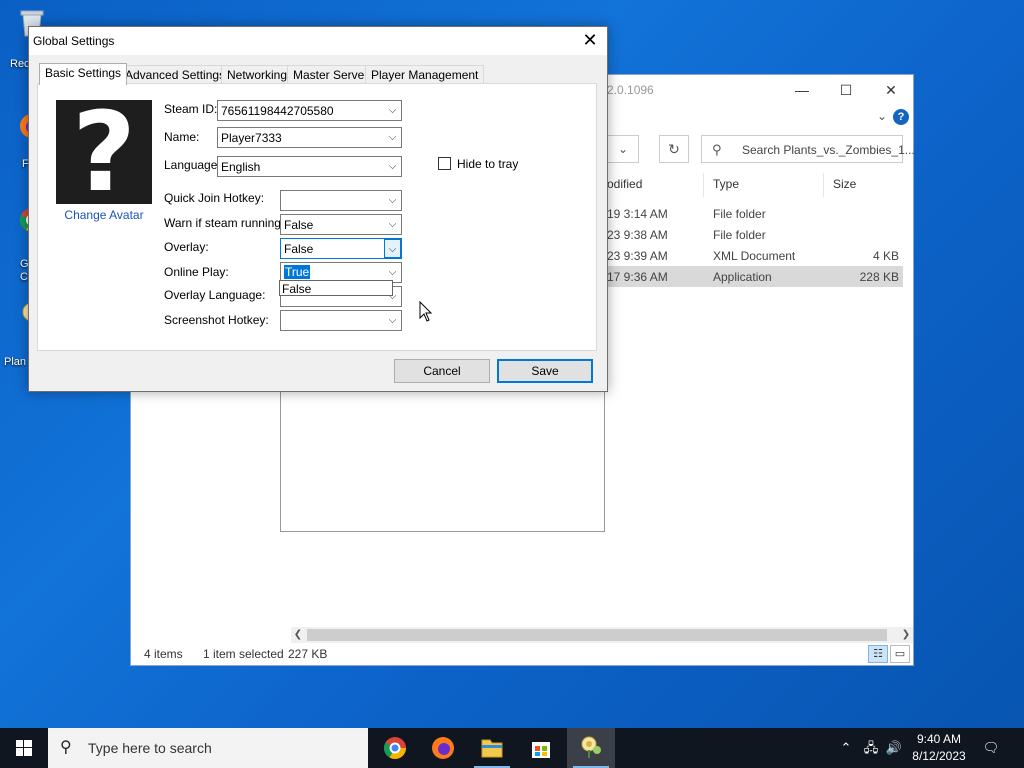 The height and width of the screenshot is (768, 1024). What do you see at coordinates (742, 277) in the screenshot?
I see `file-type: Application` at bounding box center [742, 277].